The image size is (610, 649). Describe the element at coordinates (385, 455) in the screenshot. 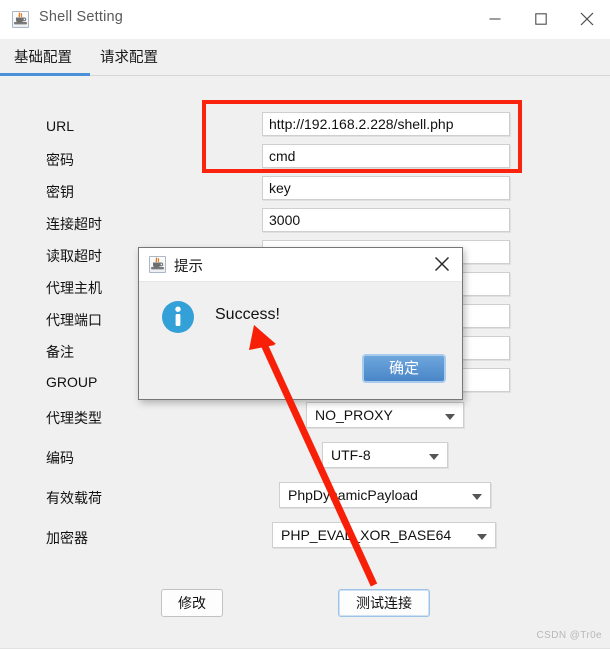

I see `combo-encoding: UTF-8` at that location.